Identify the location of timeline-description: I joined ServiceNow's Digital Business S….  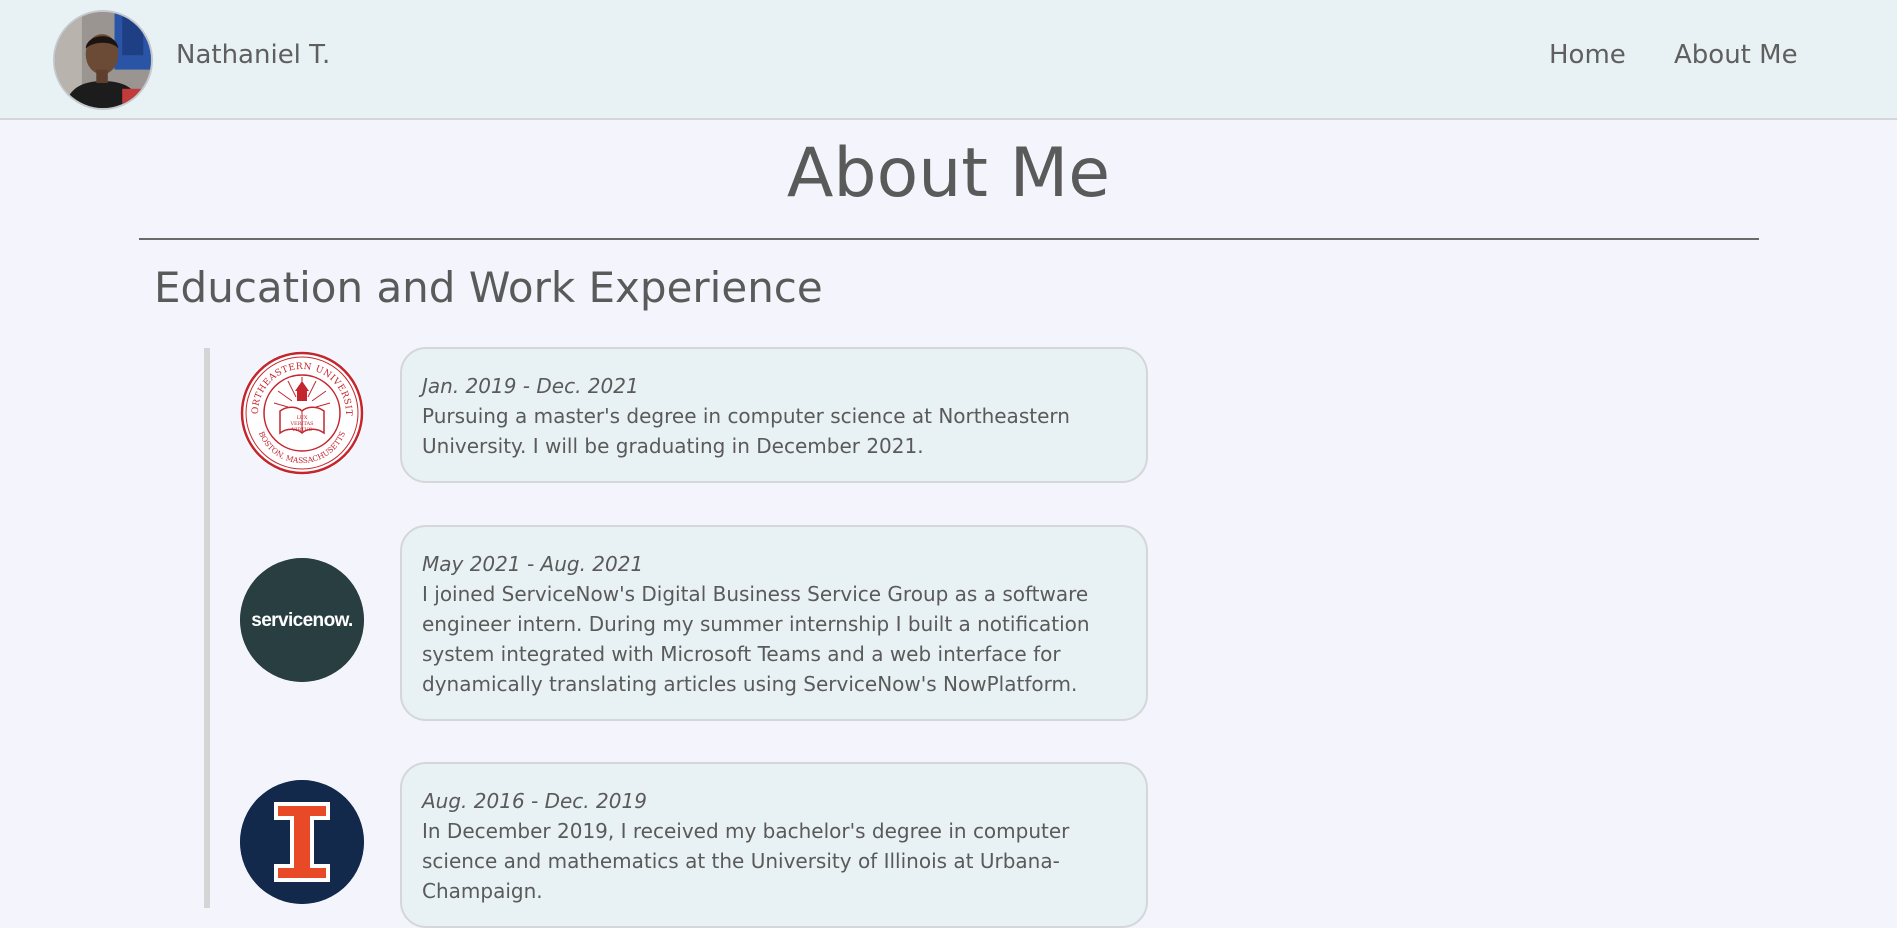
(756, 639).